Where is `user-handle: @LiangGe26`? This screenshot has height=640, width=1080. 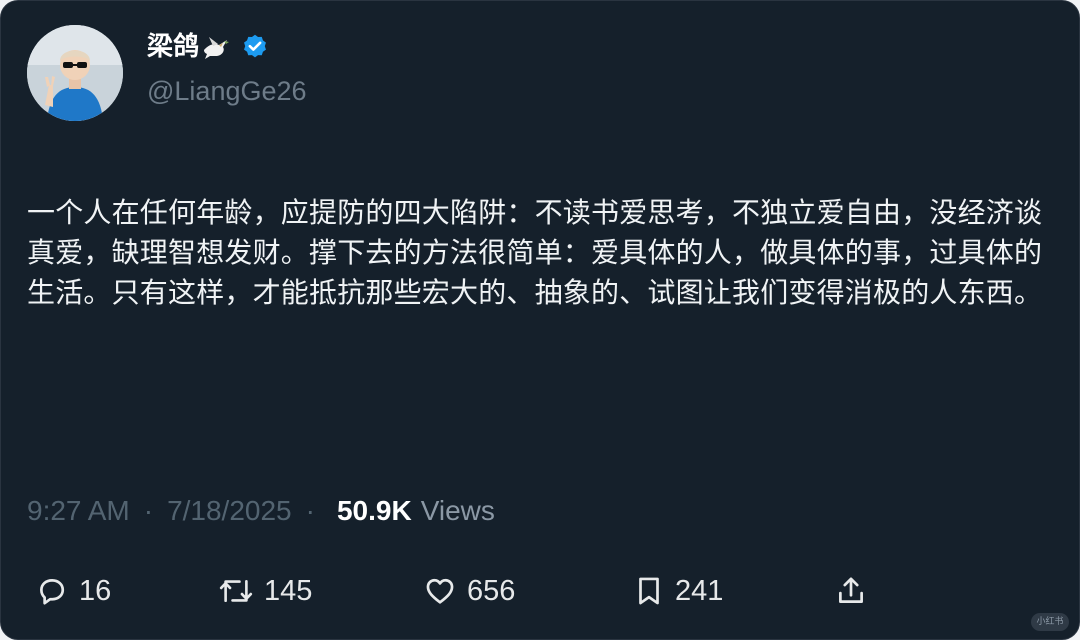 user-handle: @LiangGe26 is located at coordinates (227, 91).